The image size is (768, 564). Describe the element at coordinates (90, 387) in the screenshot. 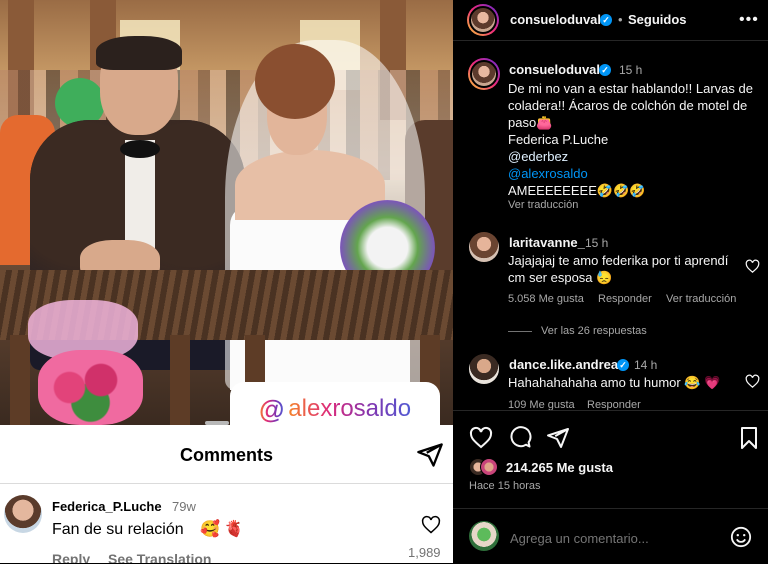

I see `pink-bouquet` at that location.